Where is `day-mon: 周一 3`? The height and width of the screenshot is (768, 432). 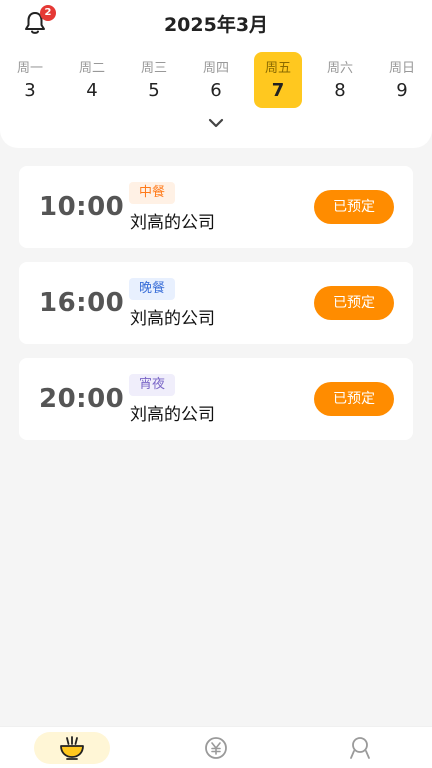
day-mon: 周一 3 is located at coordinates (30, 80).